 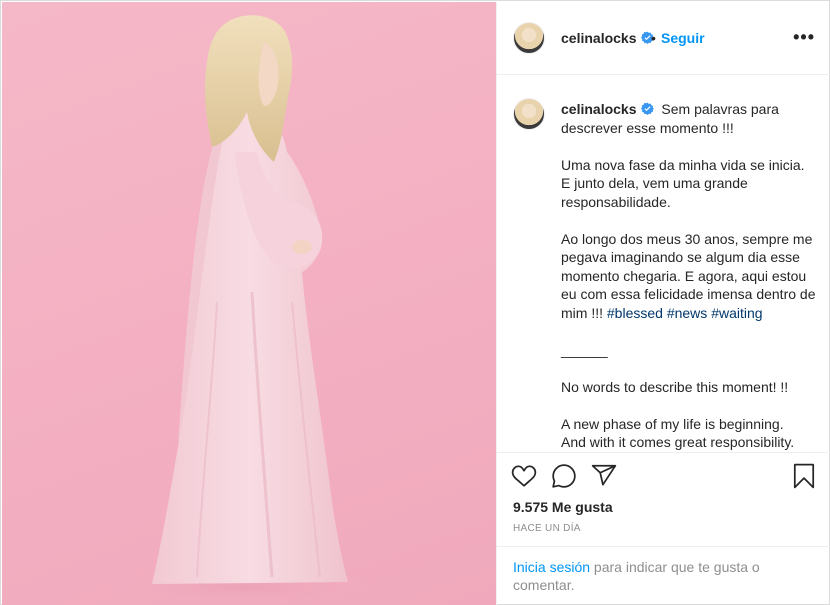 What do you see at coordinates (547, 528) in the screenshot?
I see `post-timestamp: HACE UN DÍA` at bounding box center [547, 528].